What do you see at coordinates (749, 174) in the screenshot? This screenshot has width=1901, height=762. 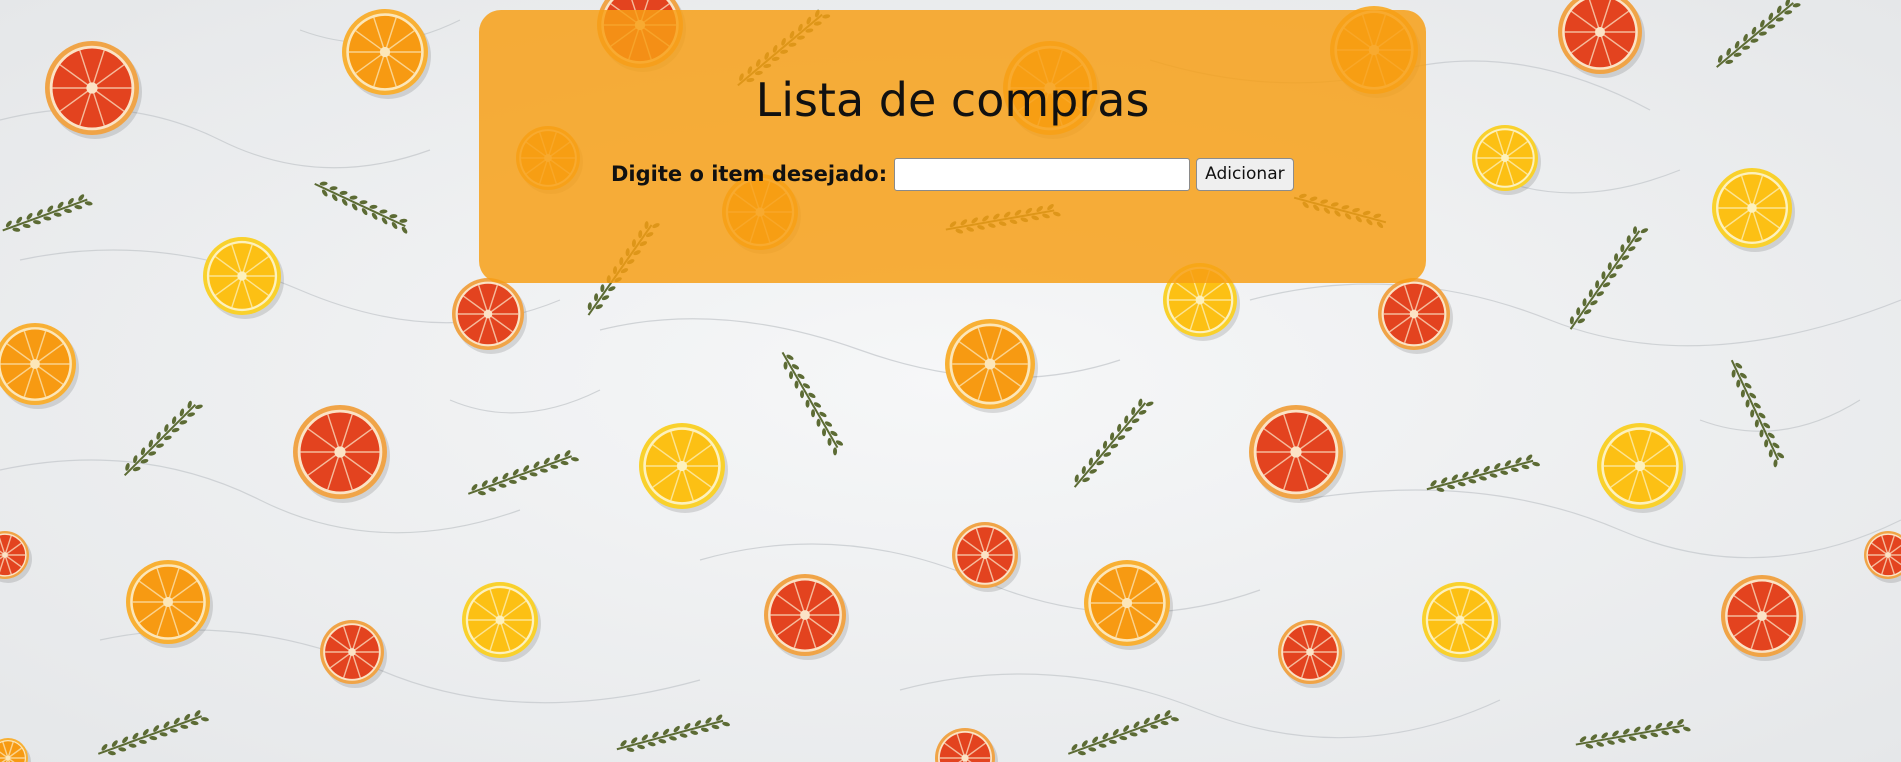 I see `item-input-label: Digite o item desejado:` at bounding box center [749, 174].